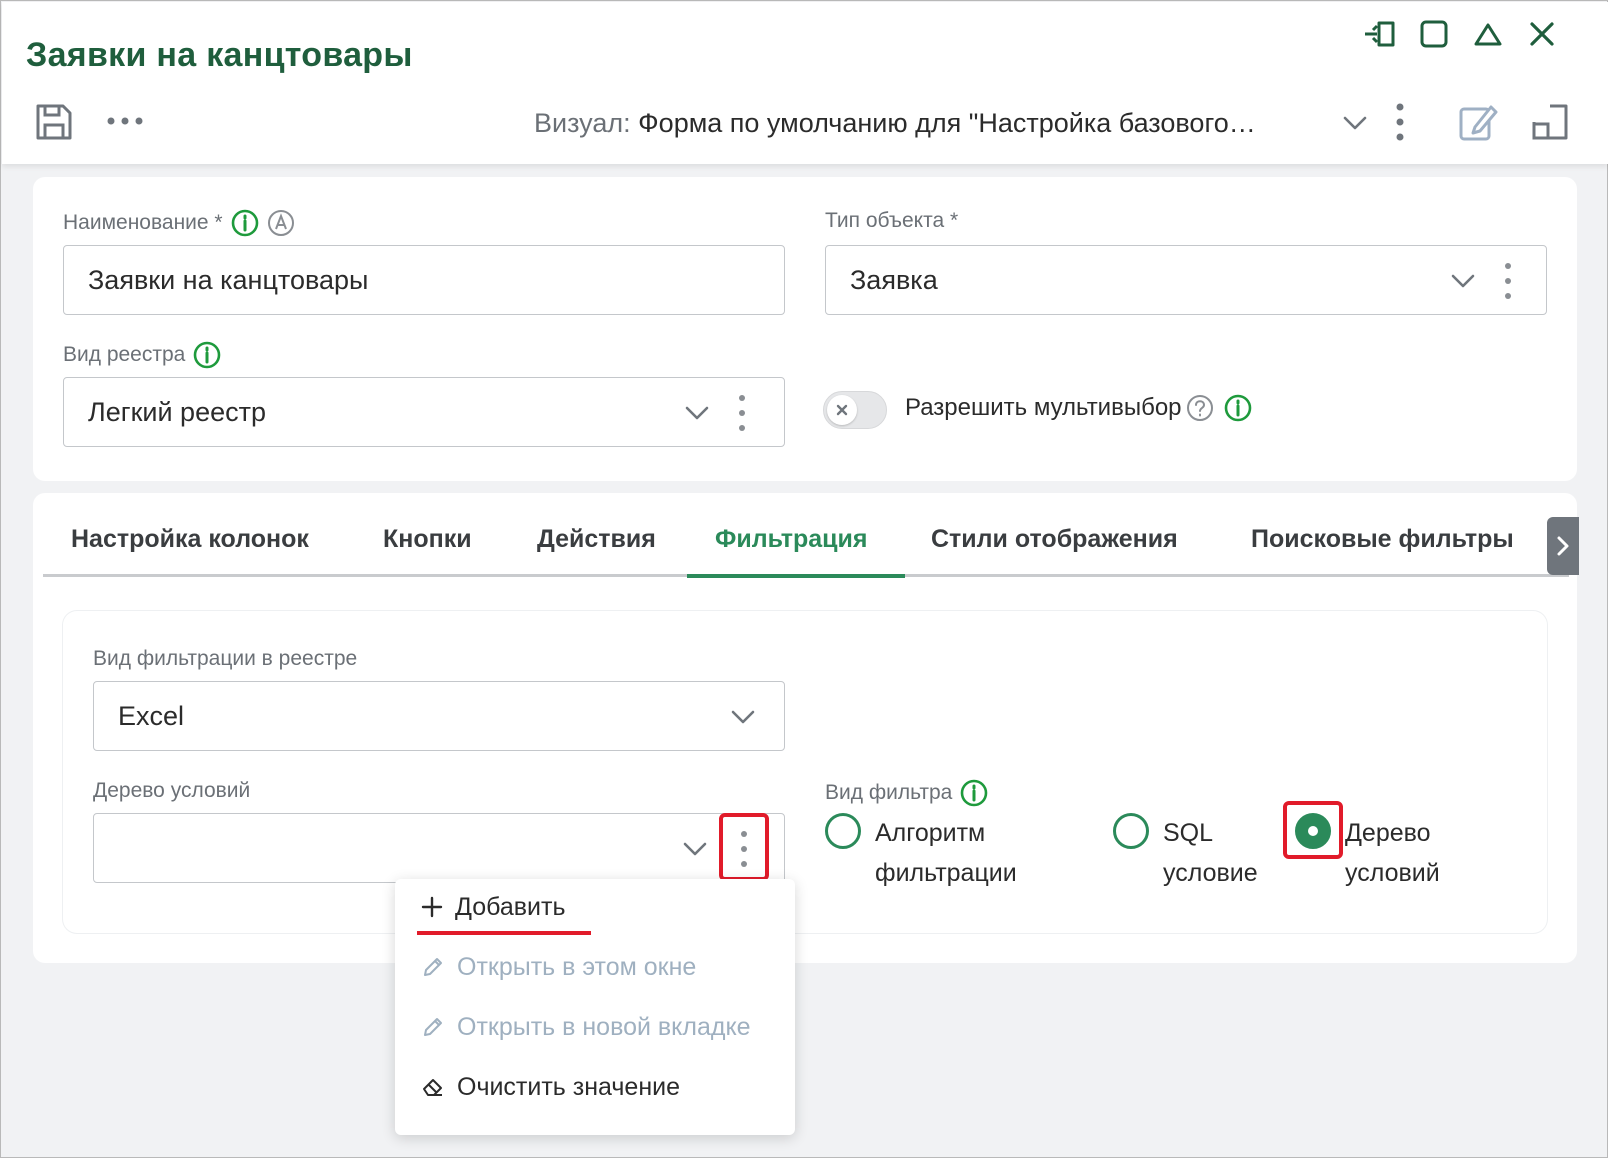 Image resolution: width=1608 pixels, height=1158 pixels. What do you see at coordinates (604, 1026) in the screenshot?
I see `menu-item-label: Открыть в новой вкладке` at bounding box center [604, 1026].